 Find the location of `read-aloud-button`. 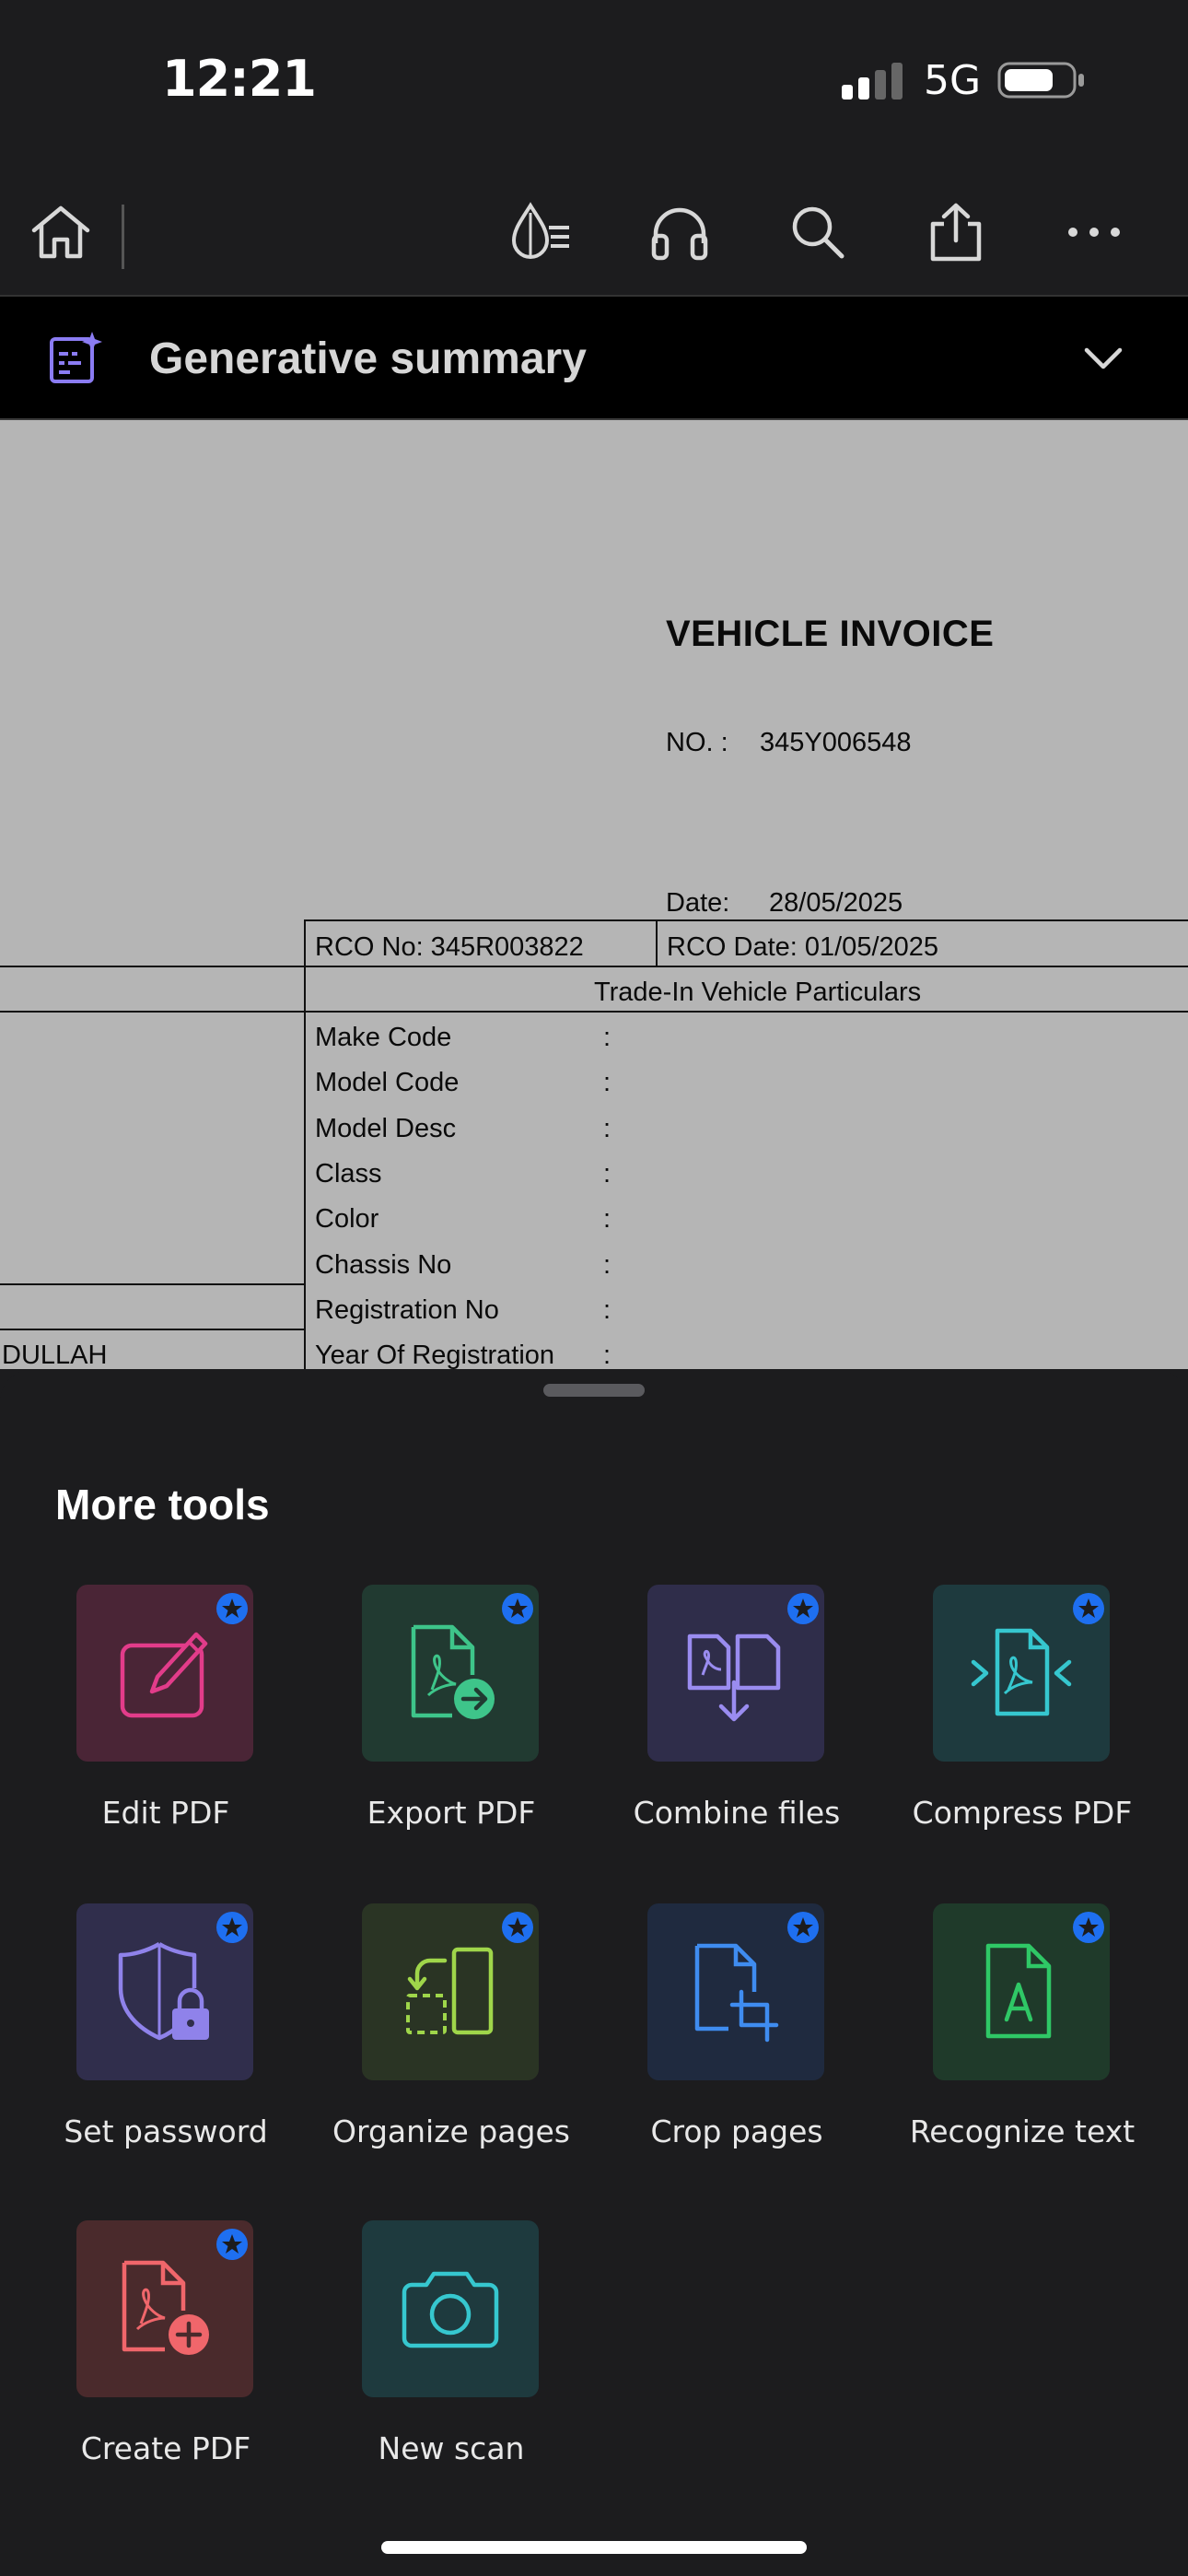

read-aloud-button is located at coordinates (679, 232).